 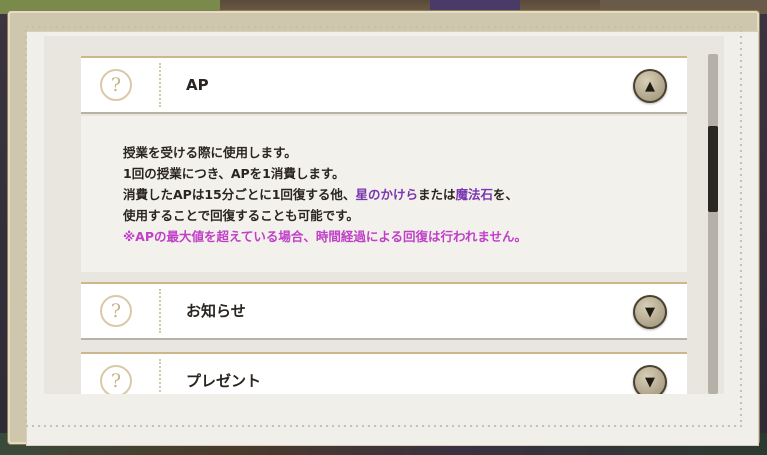 I want to click on accordion-header-notice: ? お知らせ ▼, so click(x=384, y=311).